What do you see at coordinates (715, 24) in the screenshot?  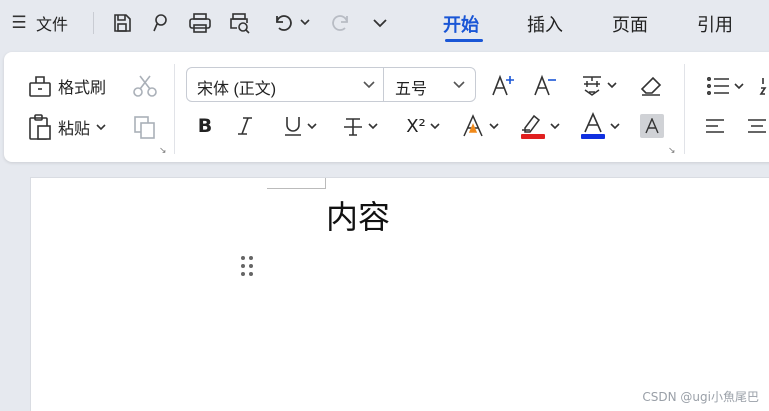 I see `tab-references: 引用` at bounding box center [715, 24].